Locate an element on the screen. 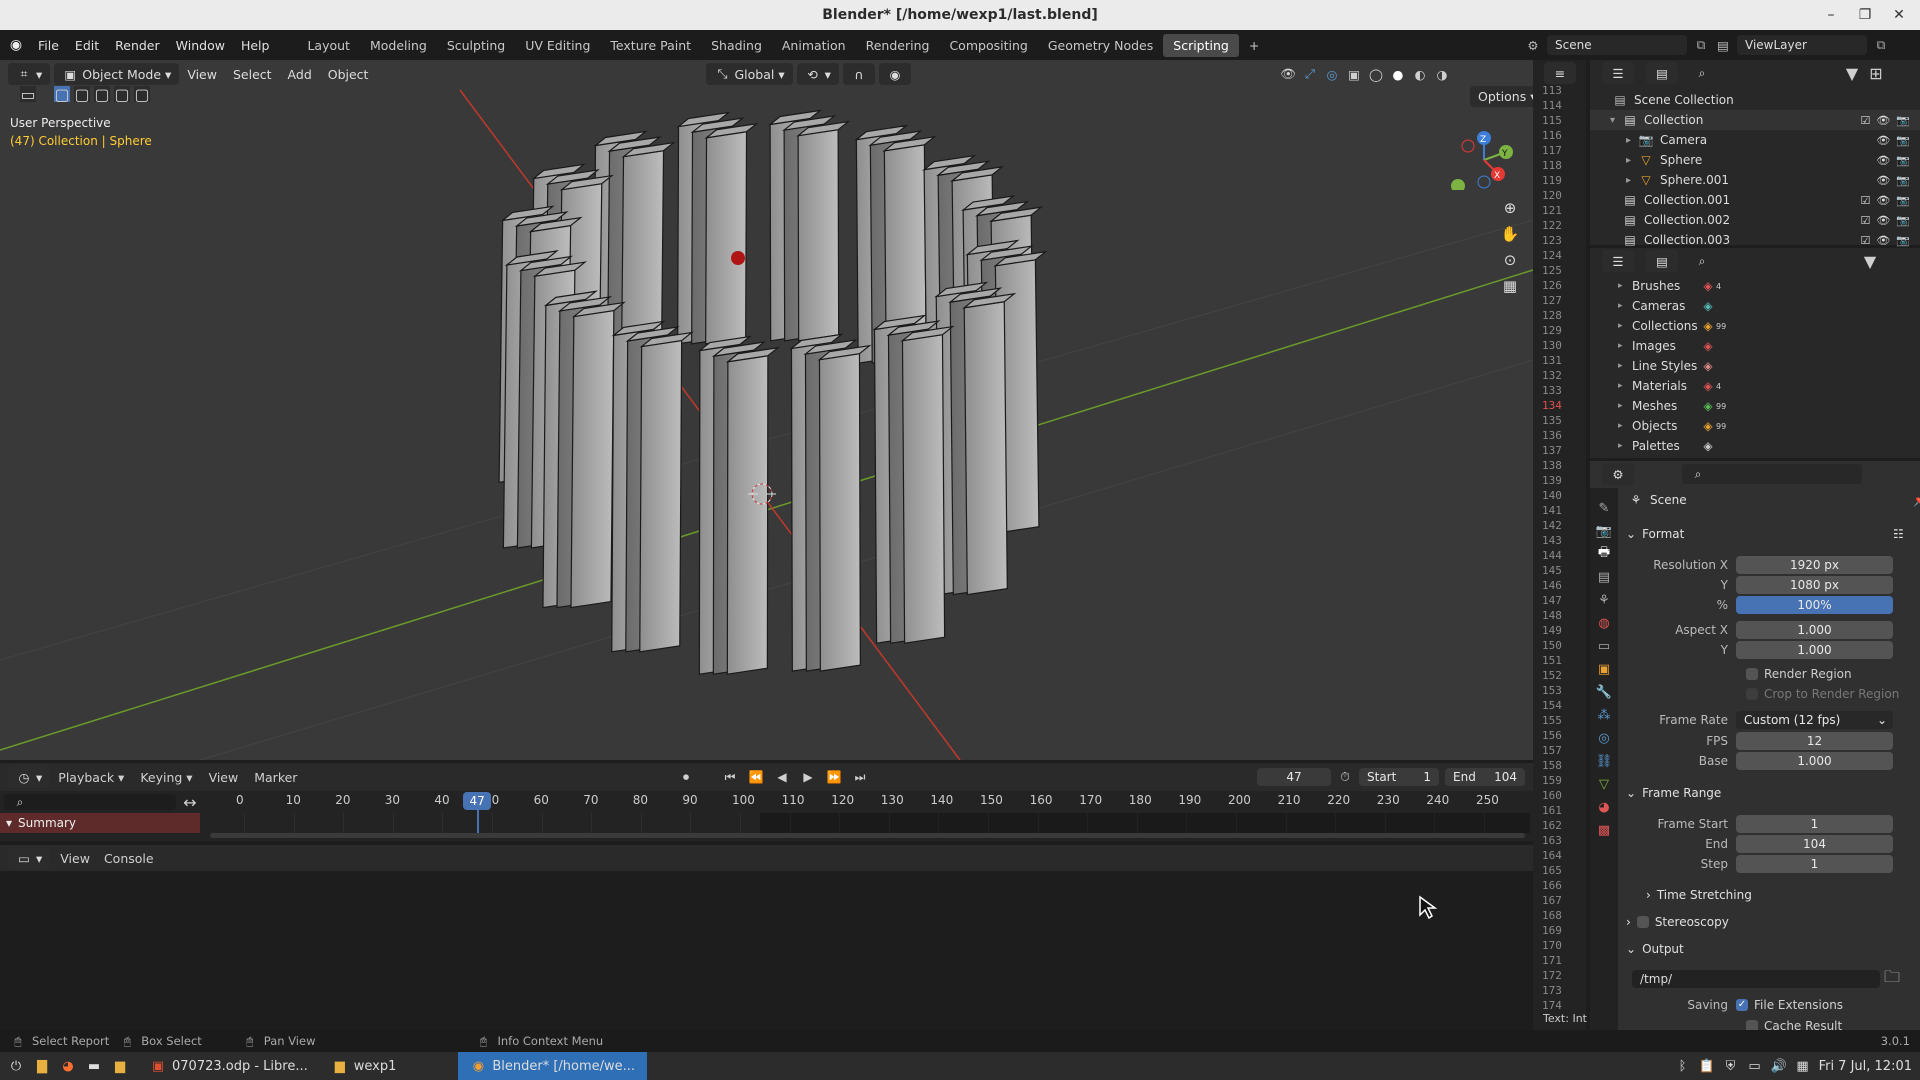  particles-tab-icon: ⁂ is located at coordinates (1604, 715).